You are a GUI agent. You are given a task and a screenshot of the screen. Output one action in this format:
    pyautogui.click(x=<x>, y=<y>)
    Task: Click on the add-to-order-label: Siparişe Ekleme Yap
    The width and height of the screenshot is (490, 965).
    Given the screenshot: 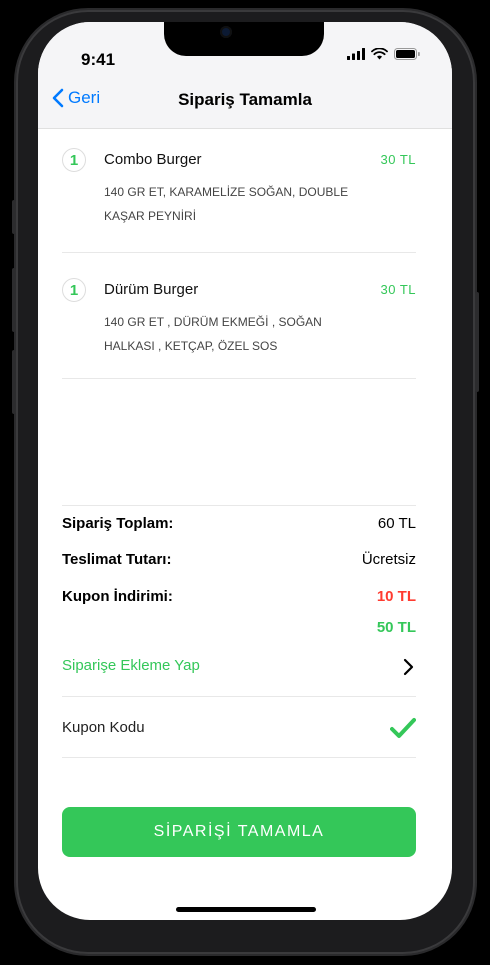 What is the action you would take?
    pyautogui.click(x=131, y=665)
    